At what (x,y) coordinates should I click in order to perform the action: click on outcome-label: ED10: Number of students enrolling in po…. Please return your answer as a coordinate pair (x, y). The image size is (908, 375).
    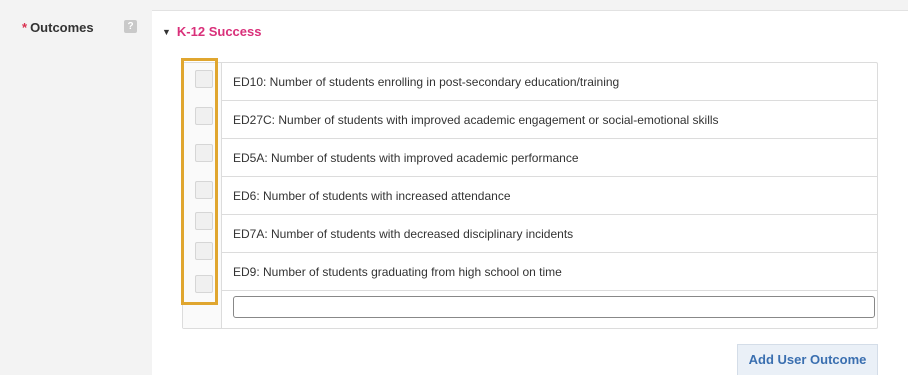
    Looking at the image, I should click on (426, 82).